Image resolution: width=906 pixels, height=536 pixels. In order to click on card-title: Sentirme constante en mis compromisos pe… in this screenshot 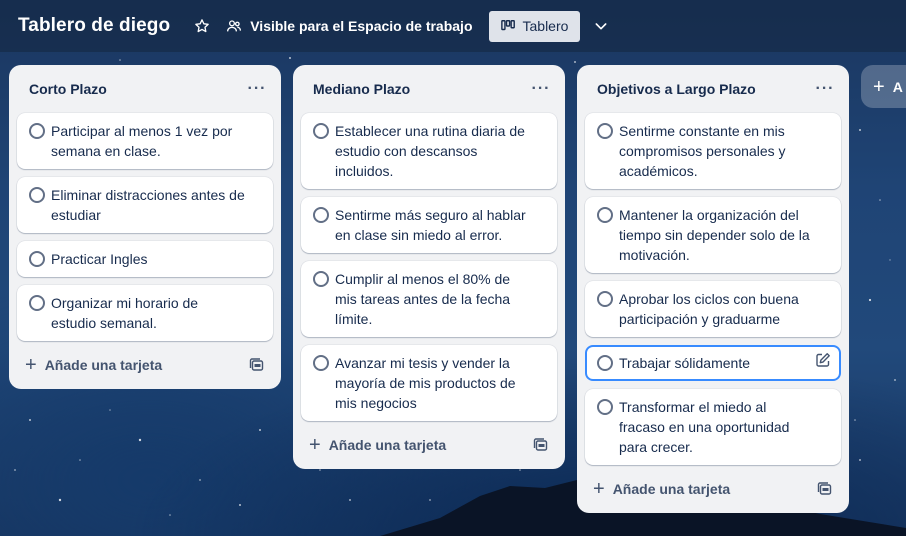, I will do `click(702, 151)`.